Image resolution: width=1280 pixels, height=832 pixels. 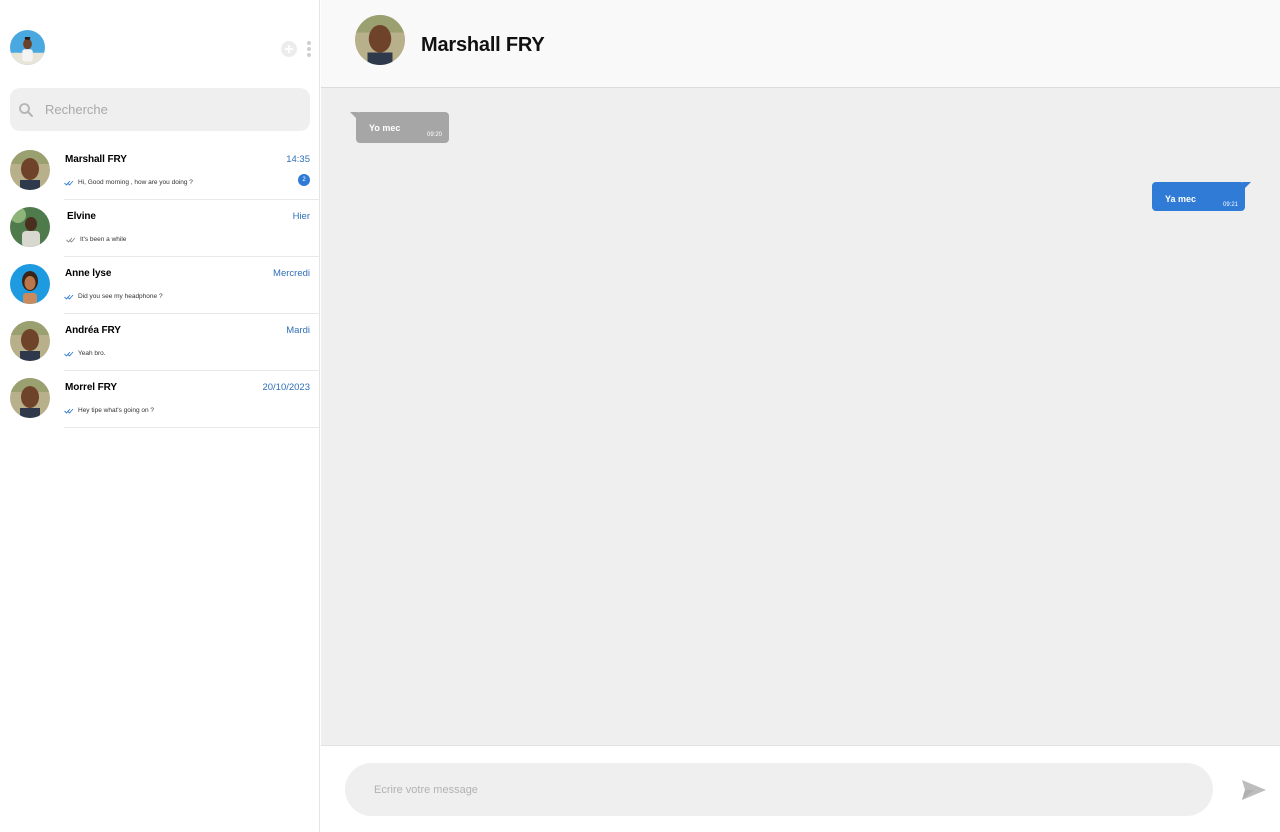 I want to click on message-preview-text: Did you see my headphone ?, so click(x=120, y=296).